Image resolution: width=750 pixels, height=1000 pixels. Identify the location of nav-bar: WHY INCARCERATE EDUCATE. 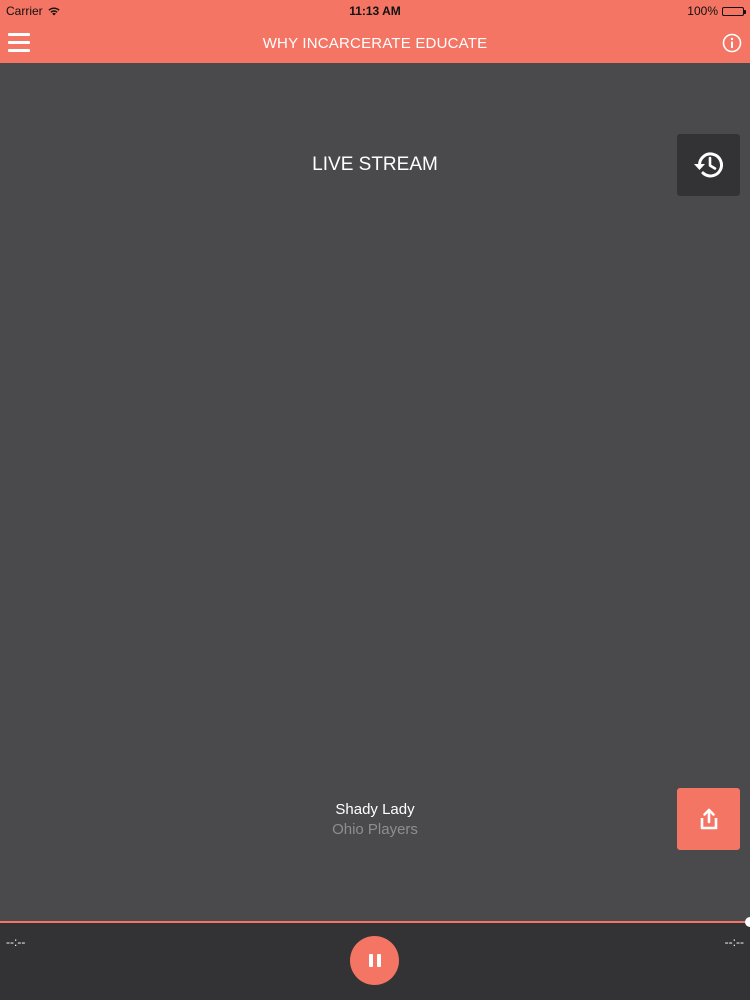
(375, 42).